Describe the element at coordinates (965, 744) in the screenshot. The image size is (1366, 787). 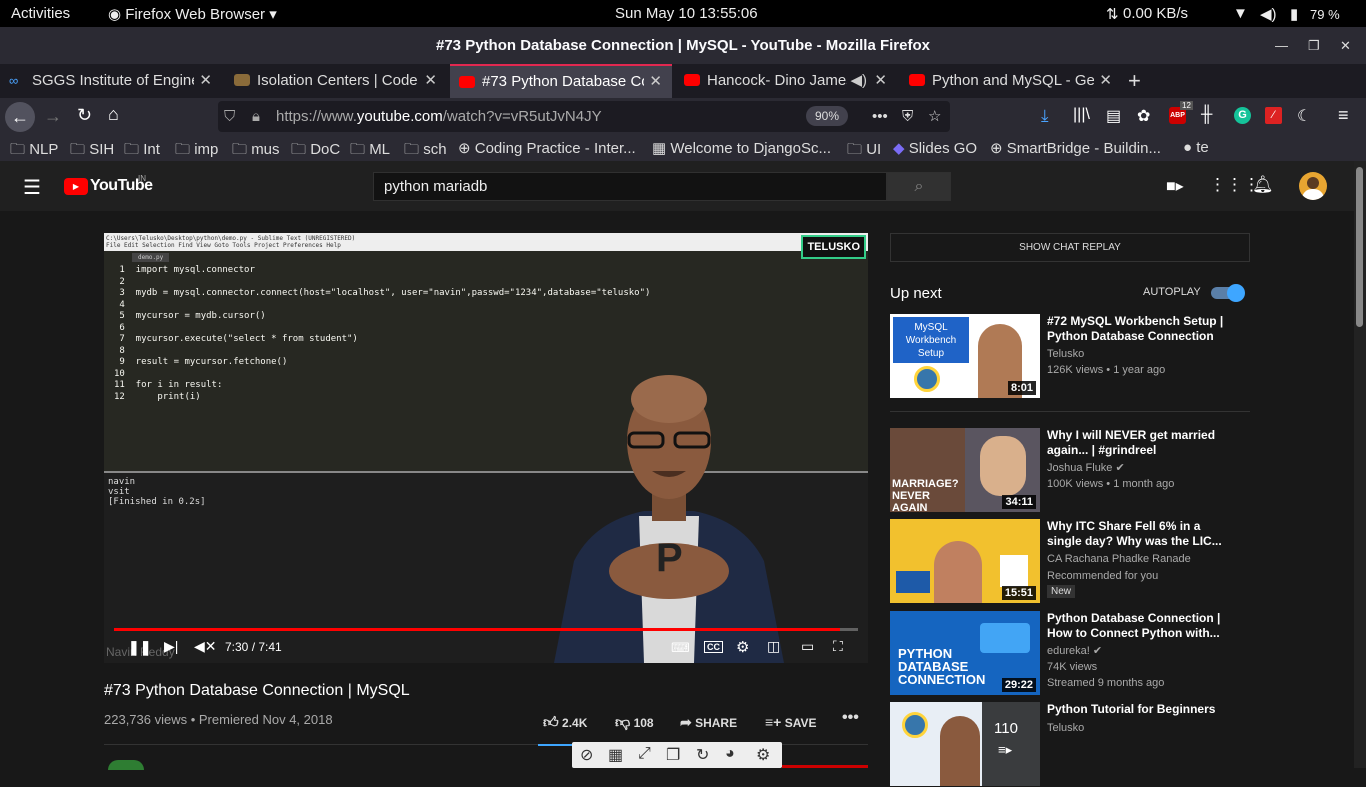
I see `video-thumbnail: 110 ≡▸` at that location.